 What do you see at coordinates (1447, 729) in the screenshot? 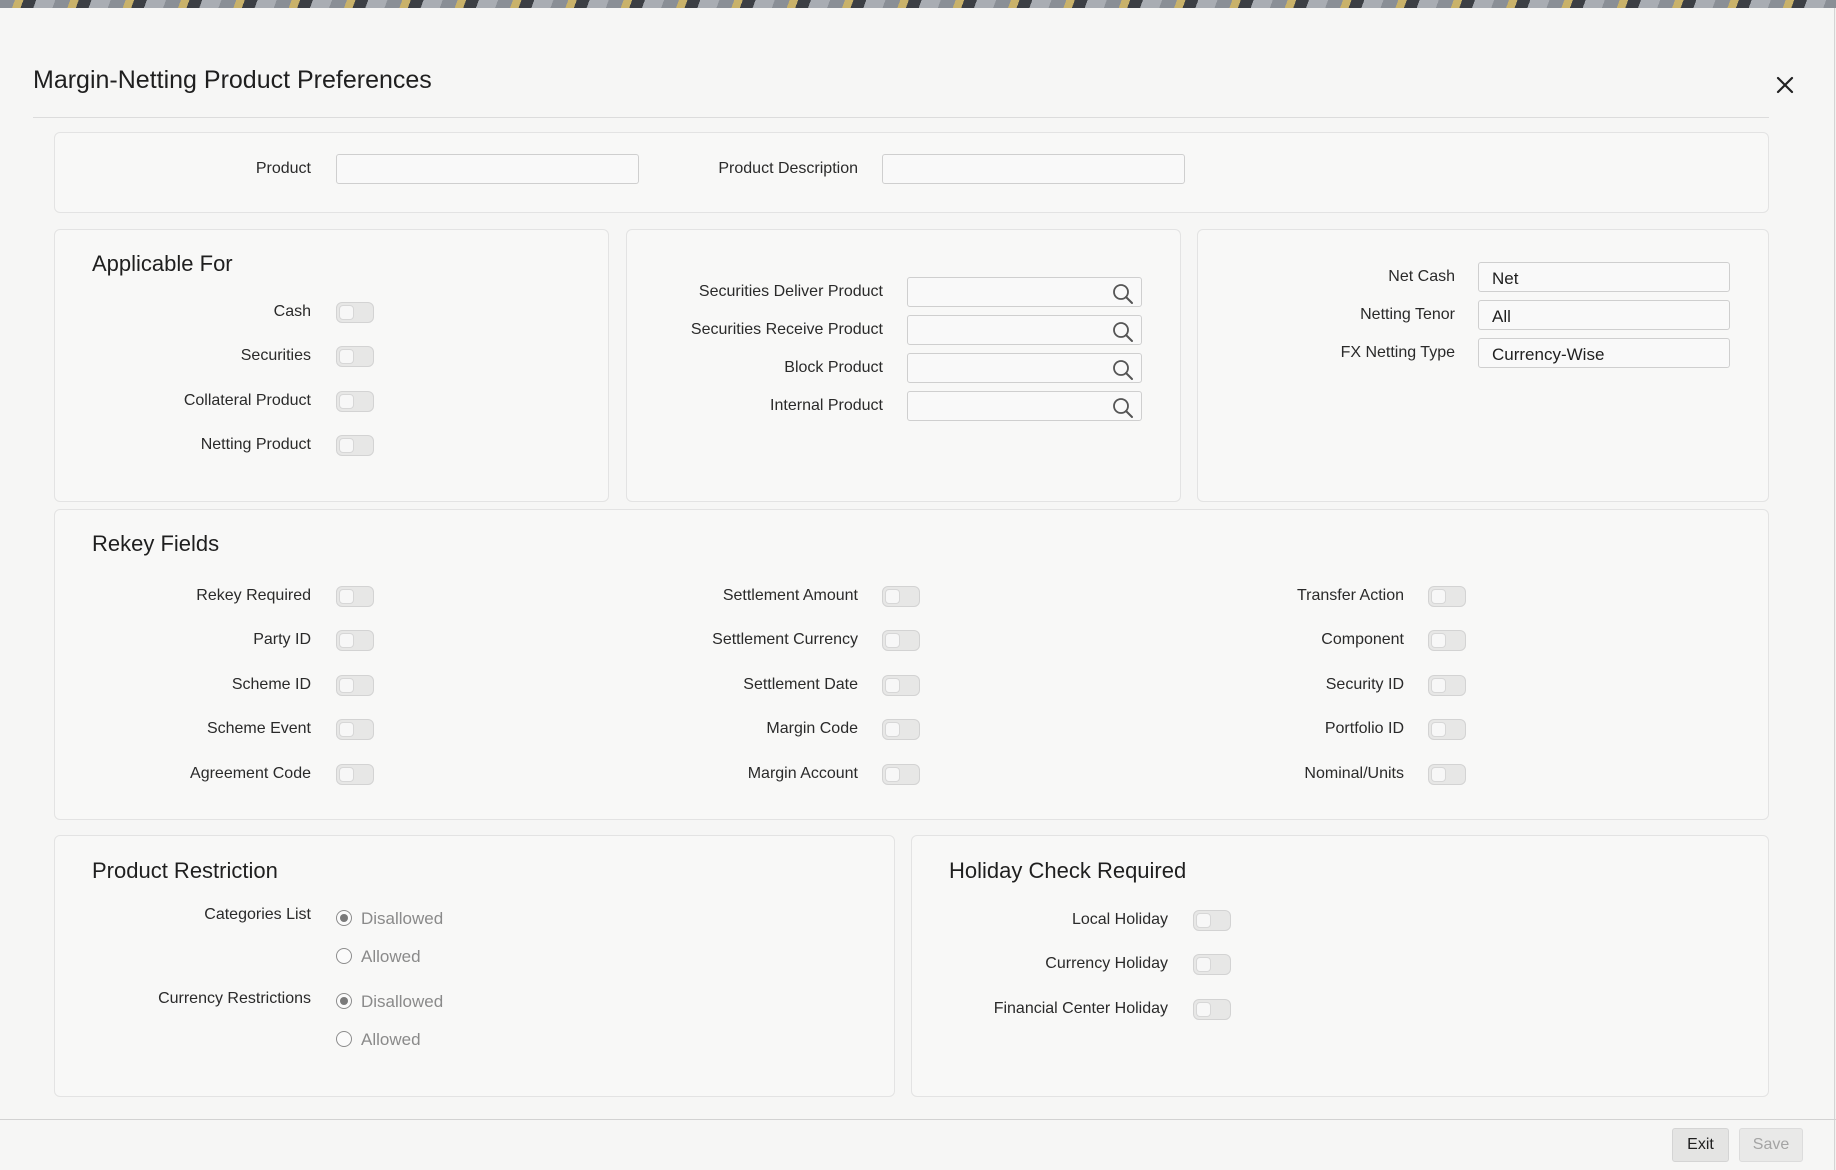
I see `portfolio-id-toggle` at bounding box center [1447, 729].